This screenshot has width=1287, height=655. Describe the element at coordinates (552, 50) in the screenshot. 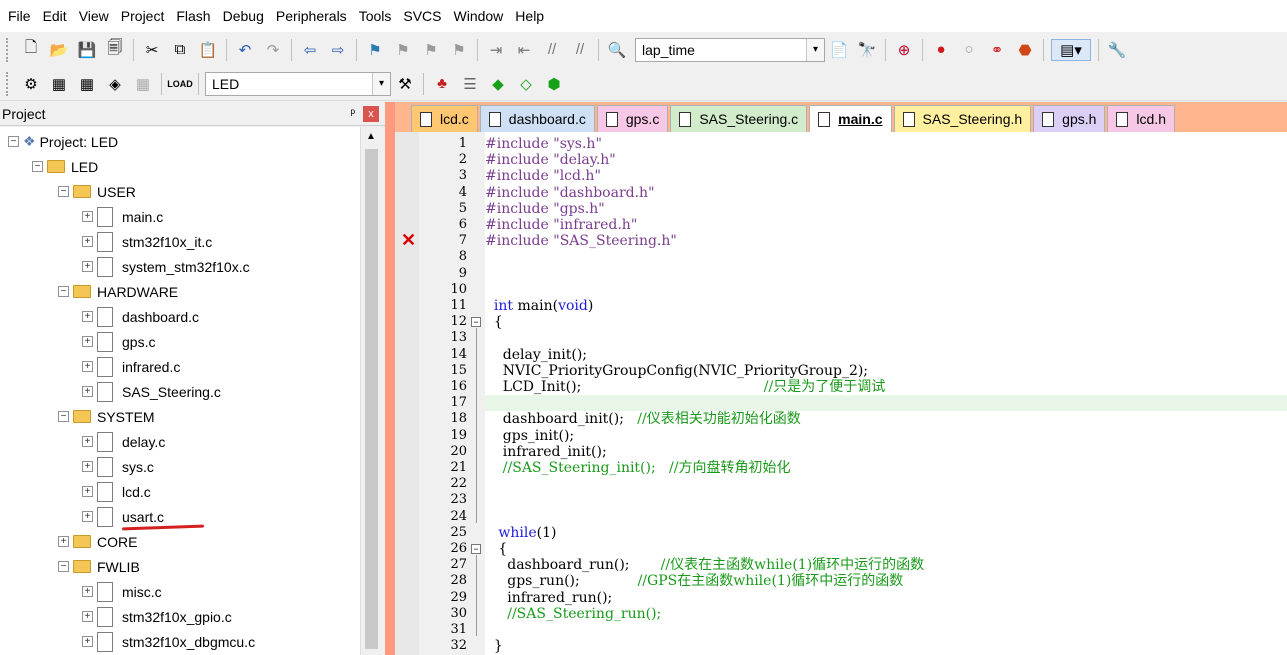

I see `comment-icon: //` at that location.